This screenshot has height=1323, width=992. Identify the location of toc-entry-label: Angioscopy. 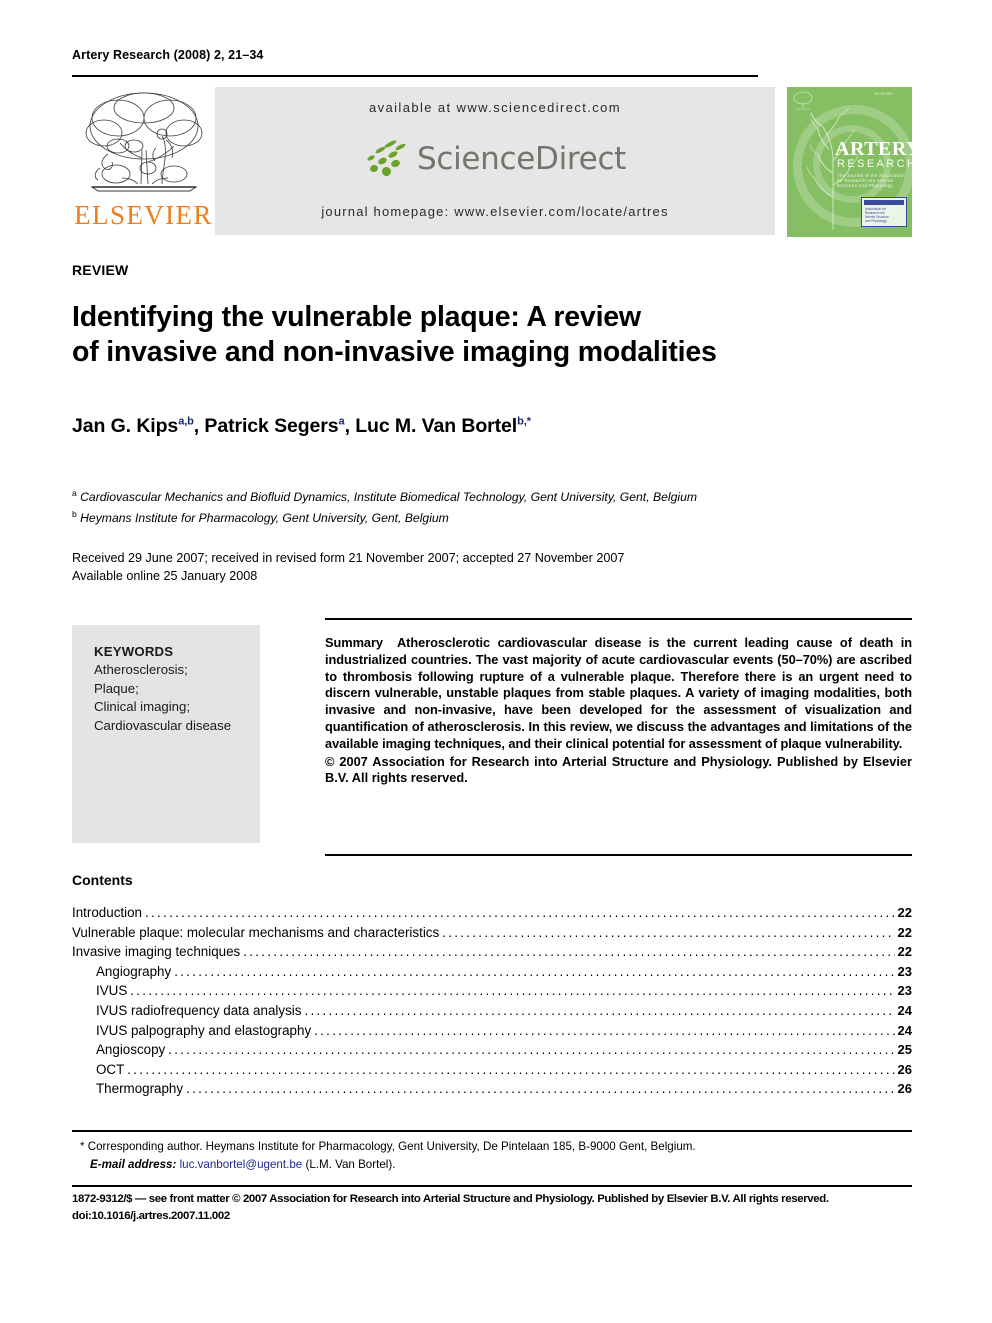
(131, 1050).